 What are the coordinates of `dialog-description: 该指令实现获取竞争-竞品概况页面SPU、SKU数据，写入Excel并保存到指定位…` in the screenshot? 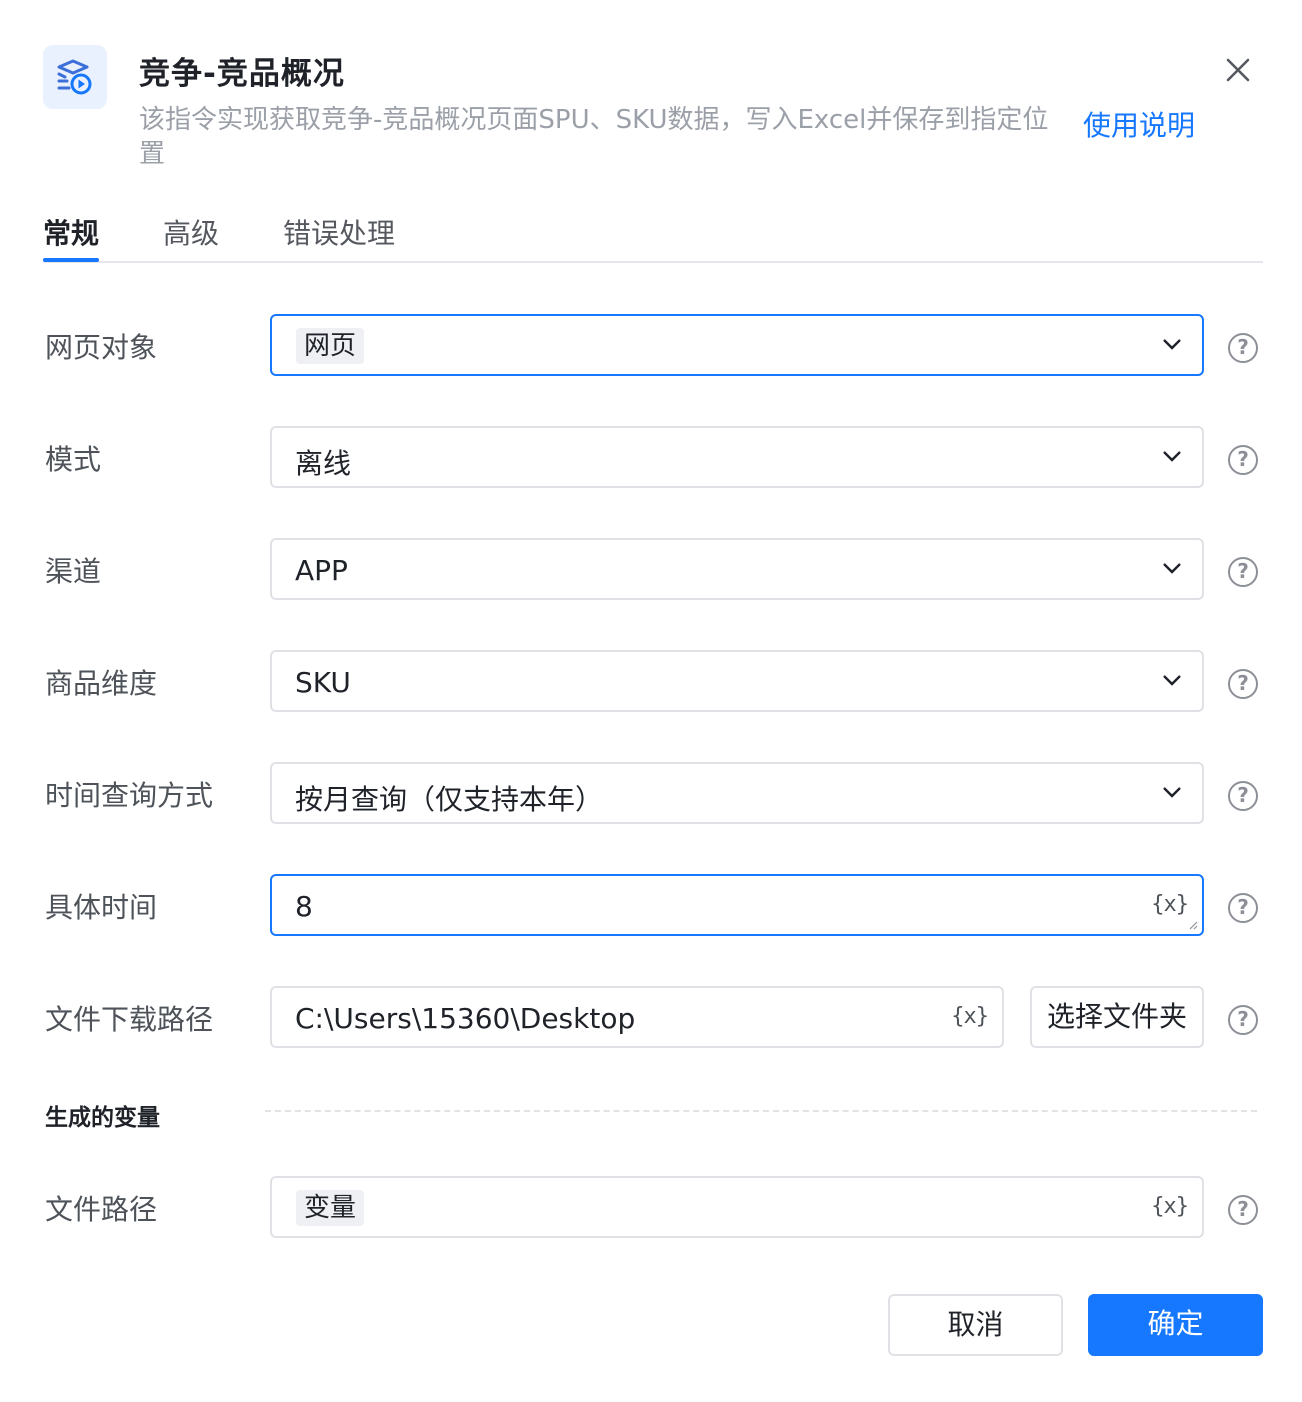 It's located at (594, 137).